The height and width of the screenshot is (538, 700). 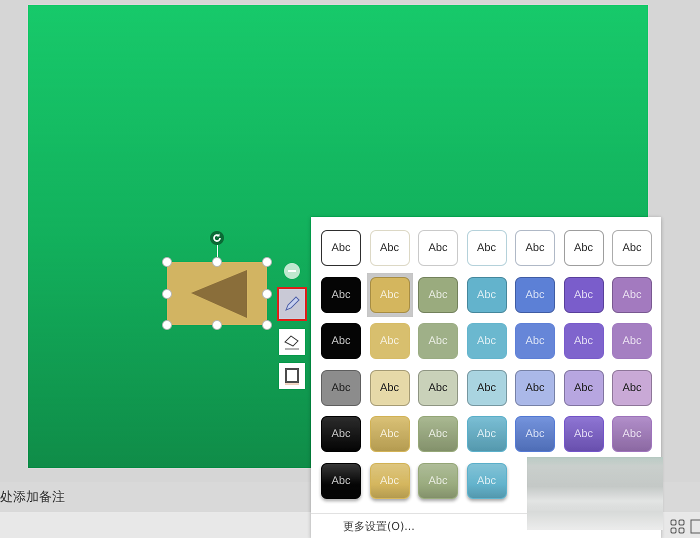 What do you see at coordinates (292, 376) in the screenshot?
I see `shape-outline-icon` at bounding box center [292, 376].